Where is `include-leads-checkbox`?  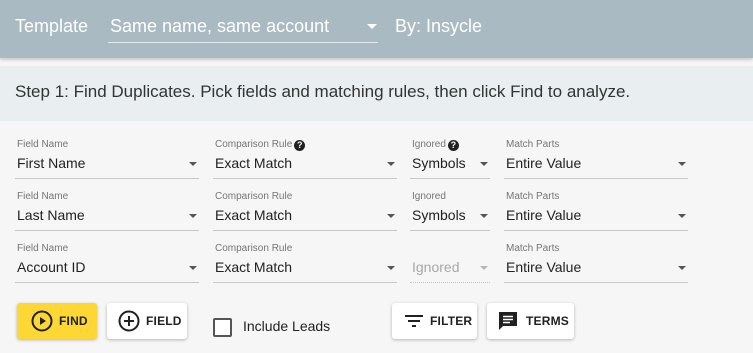 include-leads-checkbox is located at coordinates (222, 327).